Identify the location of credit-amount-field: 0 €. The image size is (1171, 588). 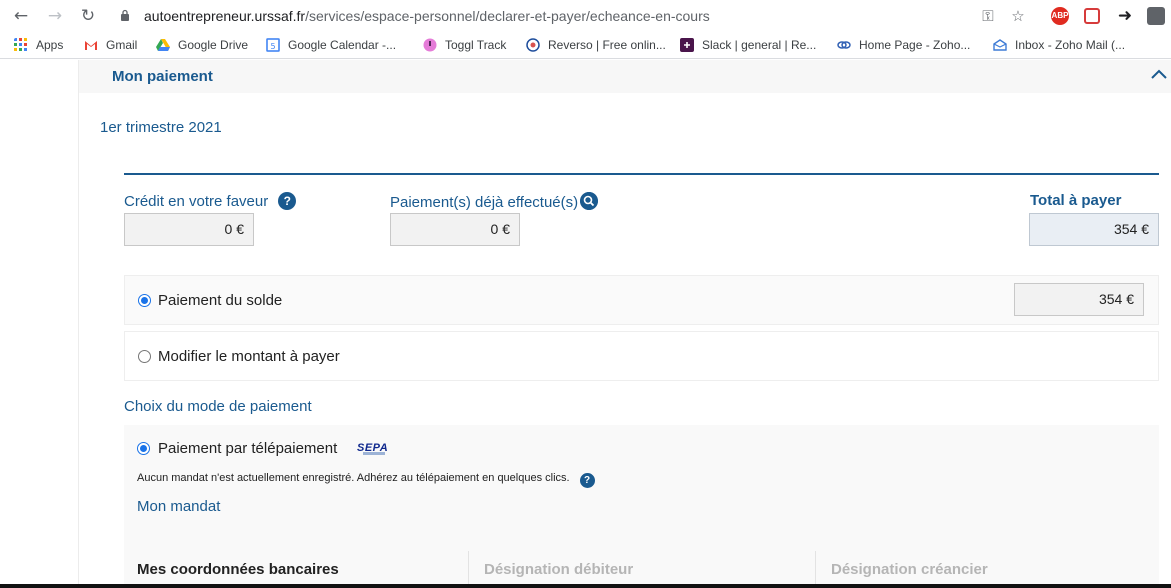
(189, 229).